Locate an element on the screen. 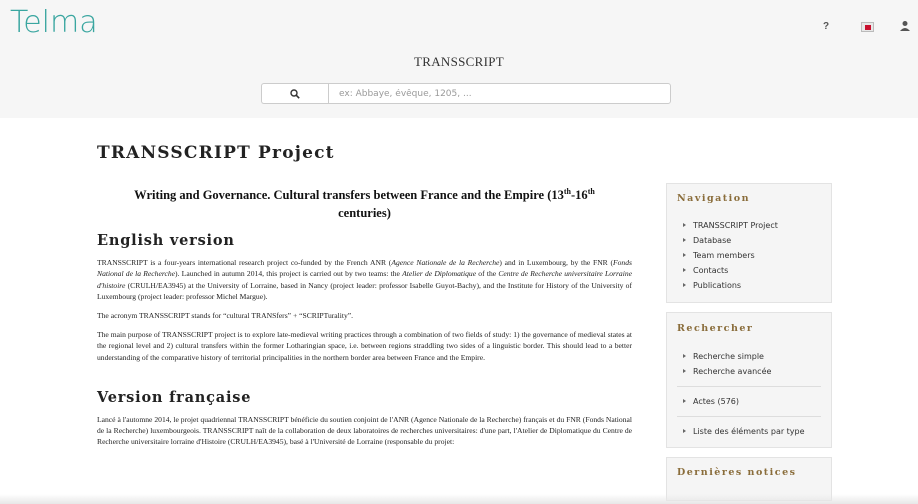 The height and width of the screenshot is (504, 918). user-icon is located at coordinates (905, 26).